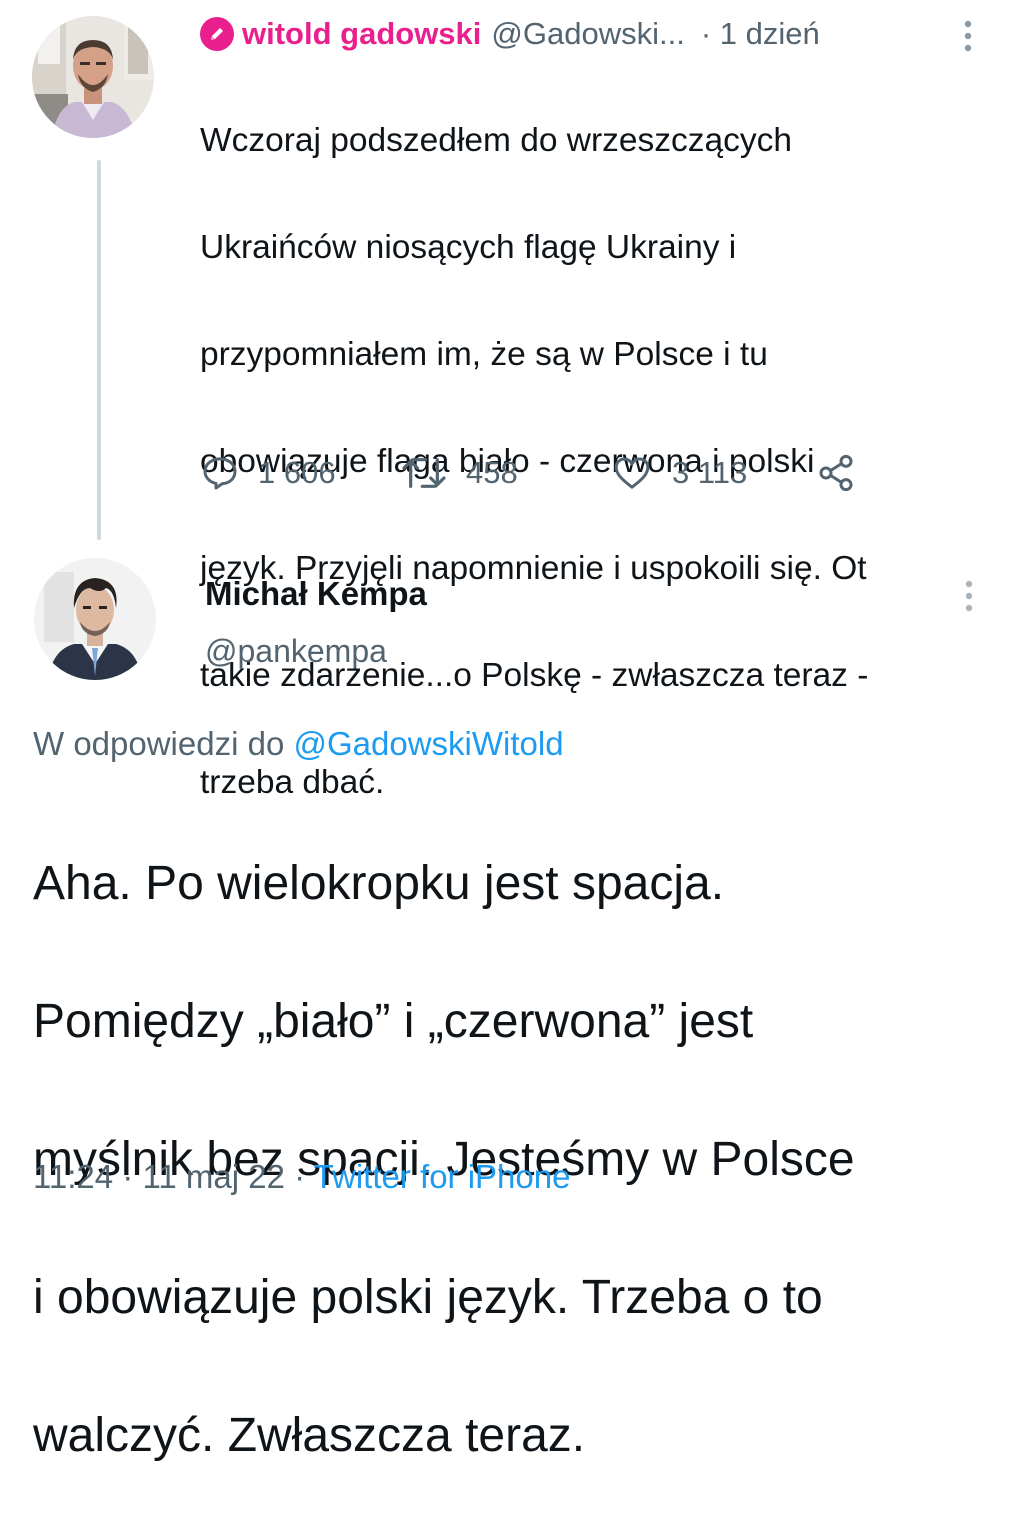 Image resolution: width=1015 pixels, height=1539 pixels. What do you see at coordinates (492, 472) in the screenshot?
I see `retweet-count: 458` at bounding box center [492, 472].